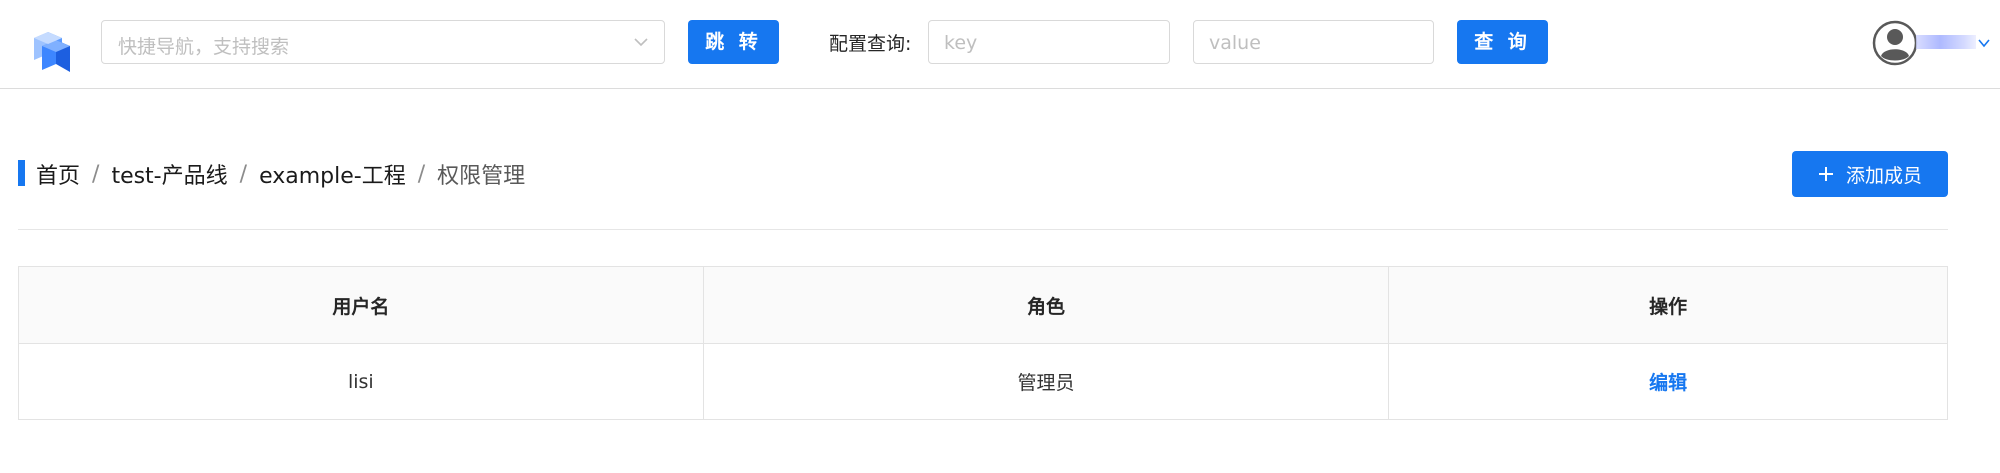 This screenshot has height=473, width=2000. I want to click on quick-nav-select: 快捷导航，支持搜索, so click(383, 42).